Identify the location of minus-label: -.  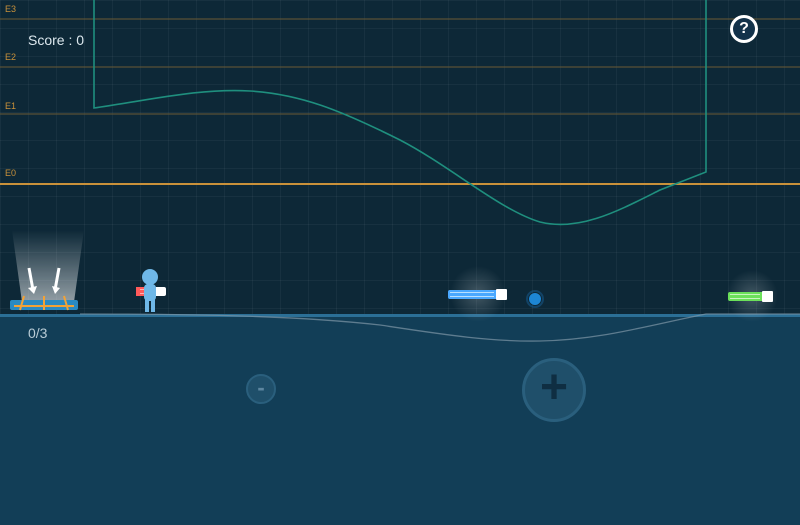
(261, 387).